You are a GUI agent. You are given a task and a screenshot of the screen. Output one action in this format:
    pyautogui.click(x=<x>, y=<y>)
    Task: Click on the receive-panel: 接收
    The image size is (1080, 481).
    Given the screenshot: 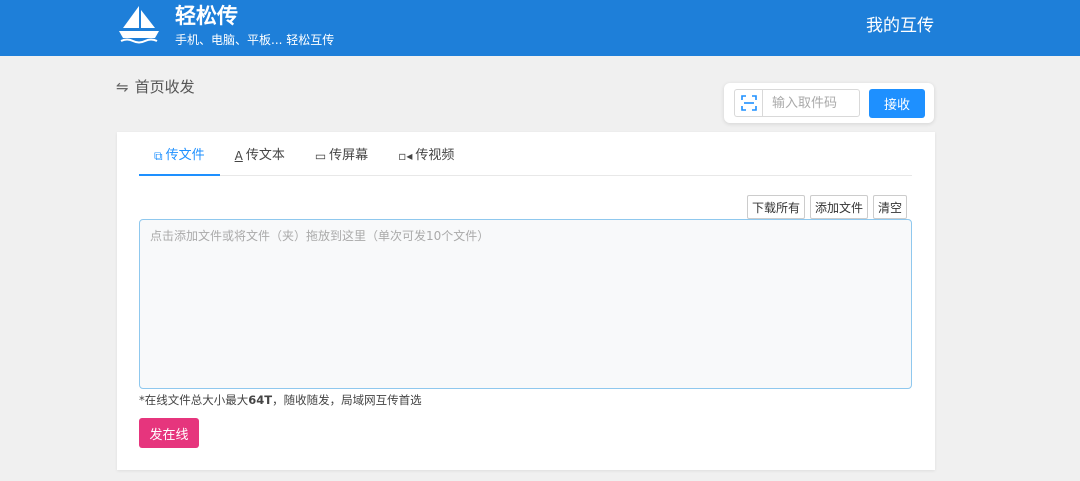 What is the action you would take?
    pyautogui.click(x=829, y=103)
    